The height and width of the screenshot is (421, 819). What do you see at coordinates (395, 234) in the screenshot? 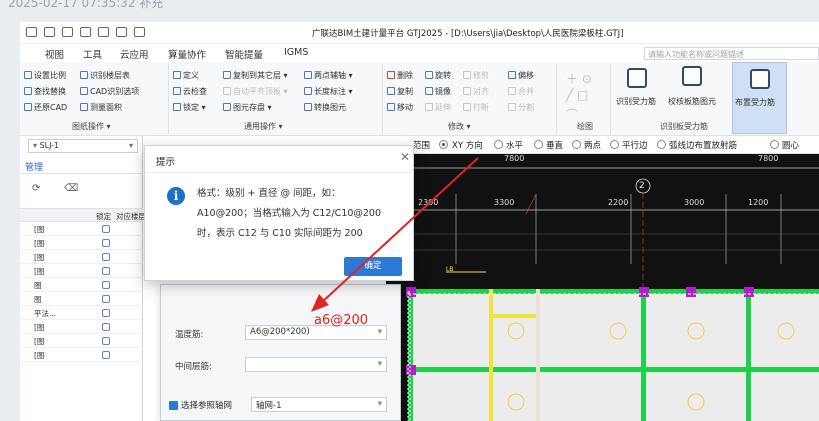
I see `annotation-arrow` at bounding box center [395, 234].